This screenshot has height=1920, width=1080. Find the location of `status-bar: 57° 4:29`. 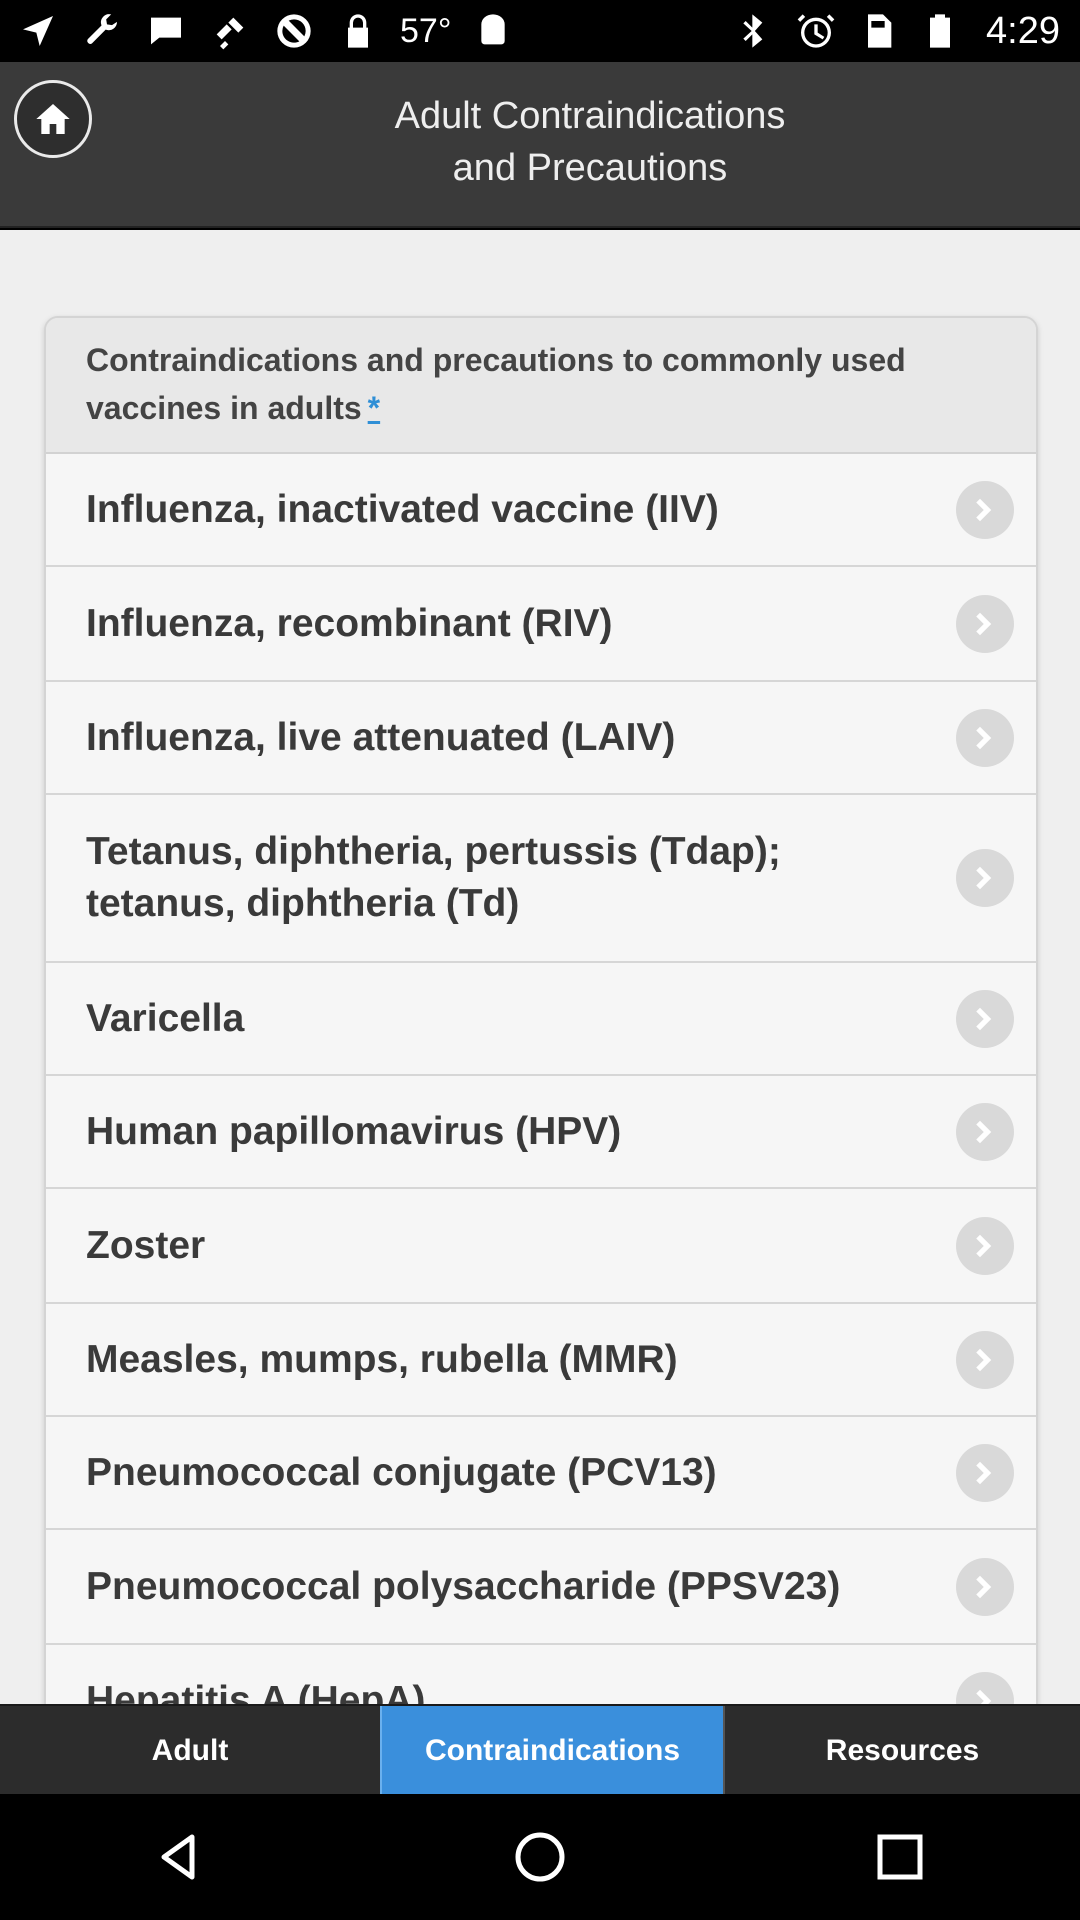

status-bar: 57° 4:29 is located at coordinates (540, 31).